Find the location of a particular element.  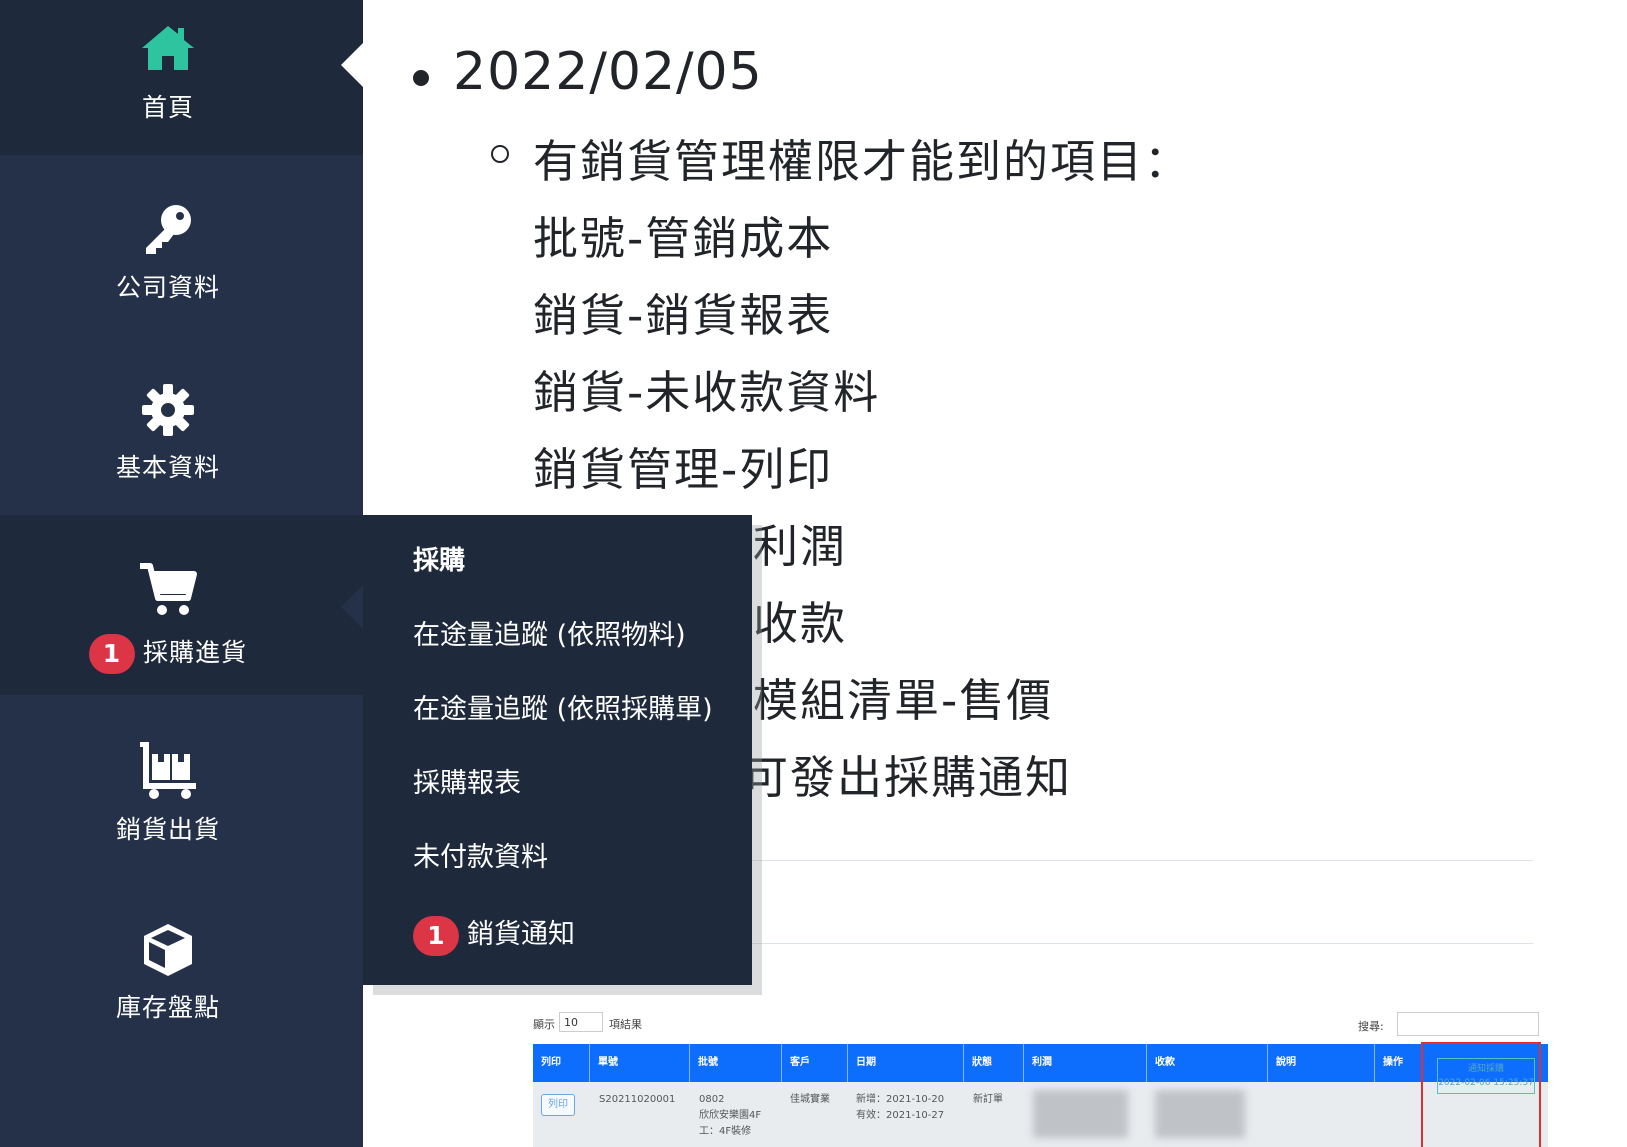

sidebar-item-purchase: 1 採購進貨 is located at coordinates (181, 605).